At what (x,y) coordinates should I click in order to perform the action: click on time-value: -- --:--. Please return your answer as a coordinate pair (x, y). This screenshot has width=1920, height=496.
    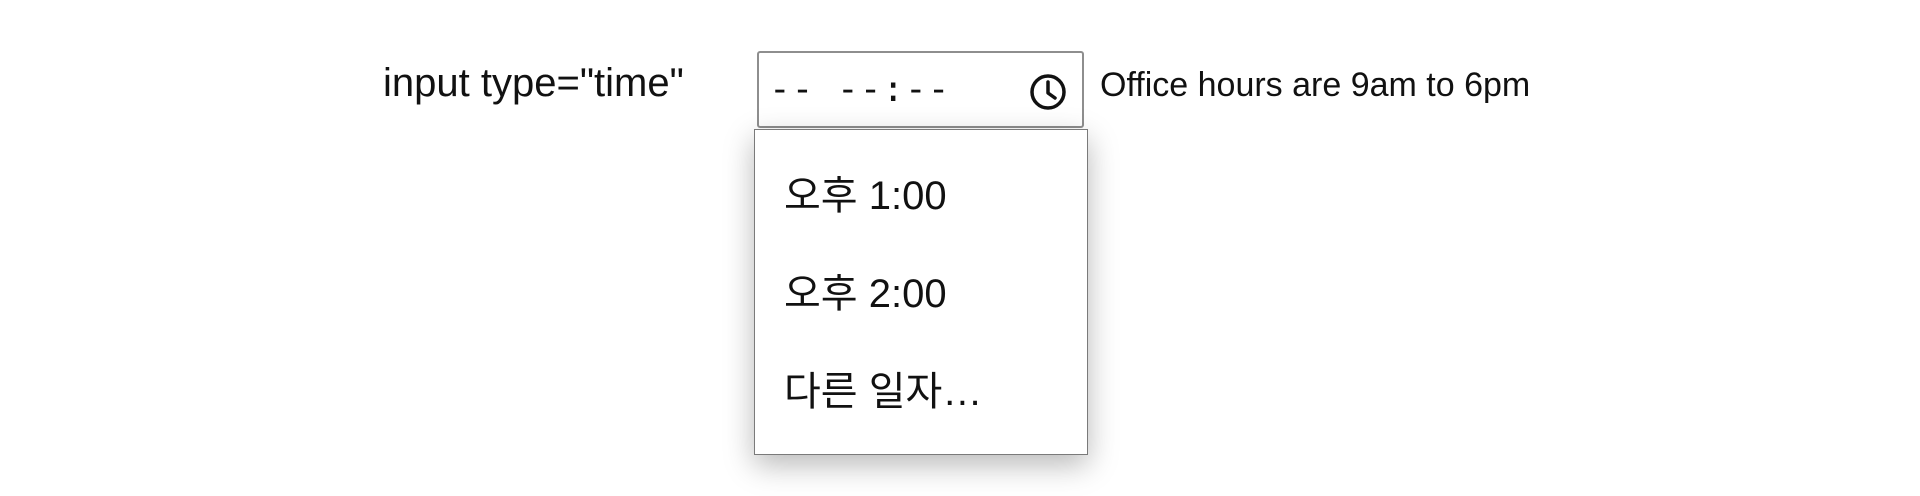
    Looking at the image, I should click on (859, 90).